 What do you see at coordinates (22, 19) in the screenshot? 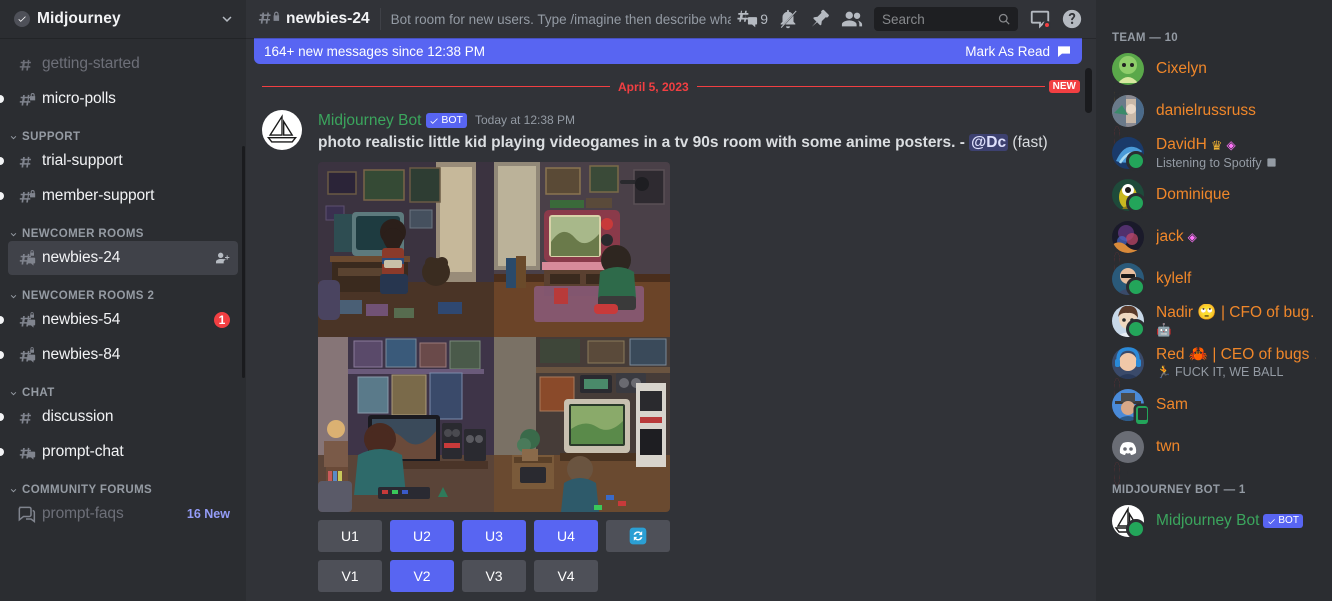
I see `check-badge-icon` at bounding box center [22, 19].